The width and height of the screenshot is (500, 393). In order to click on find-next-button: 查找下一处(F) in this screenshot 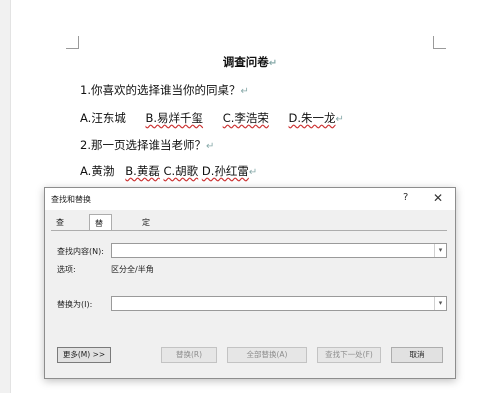, I will do `click(349, 355)`.